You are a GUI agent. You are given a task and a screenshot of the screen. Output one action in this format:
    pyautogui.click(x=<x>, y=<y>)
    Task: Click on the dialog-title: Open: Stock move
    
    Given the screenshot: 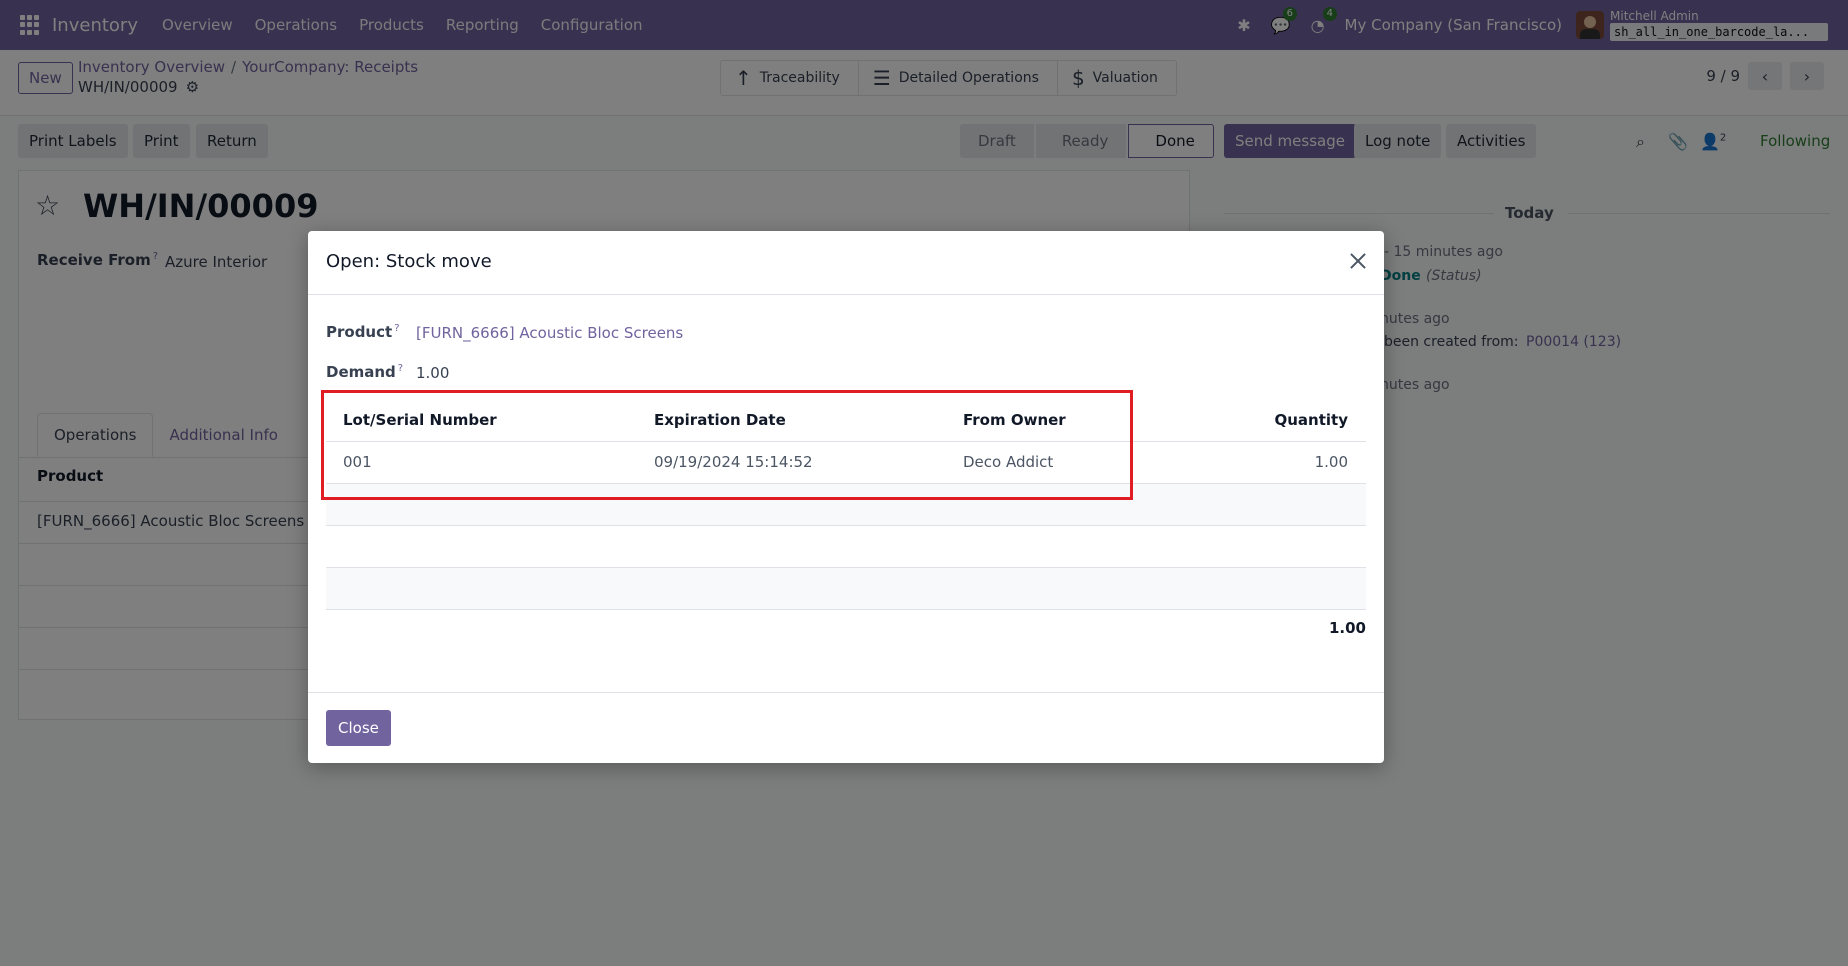 What is the action you would take?
    pyautogui.click(x=409, y=261)
    